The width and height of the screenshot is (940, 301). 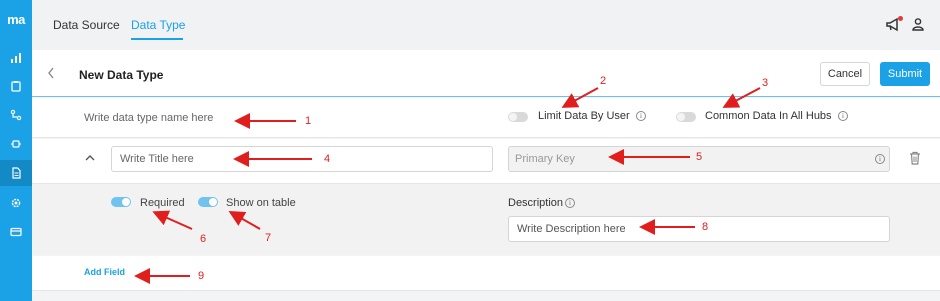 What do you see at coordinates (203, 239) in the screenshot?
I see `annotation-number: 6` at bounding box center [203, 239].